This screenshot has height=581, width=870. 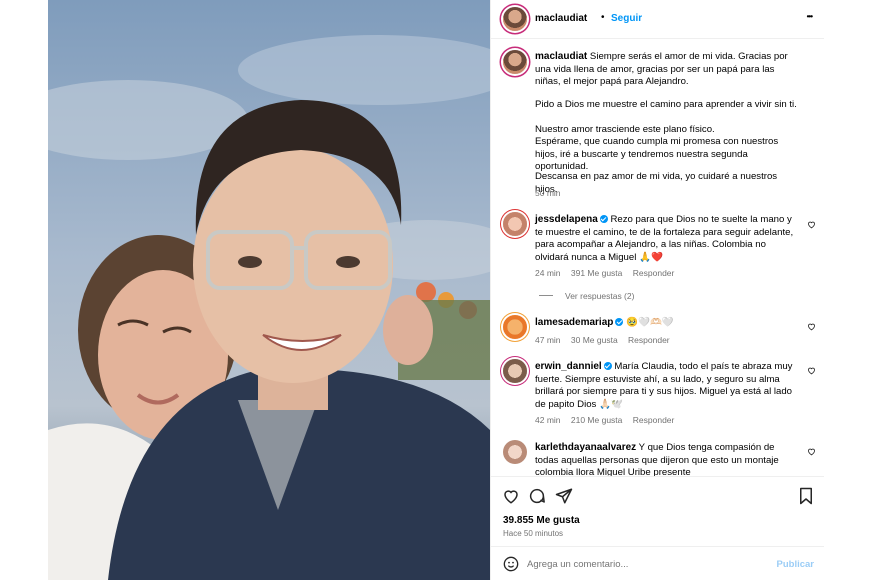 I want to click on comment-username: lamesademariap, so click(x=574, y=322).